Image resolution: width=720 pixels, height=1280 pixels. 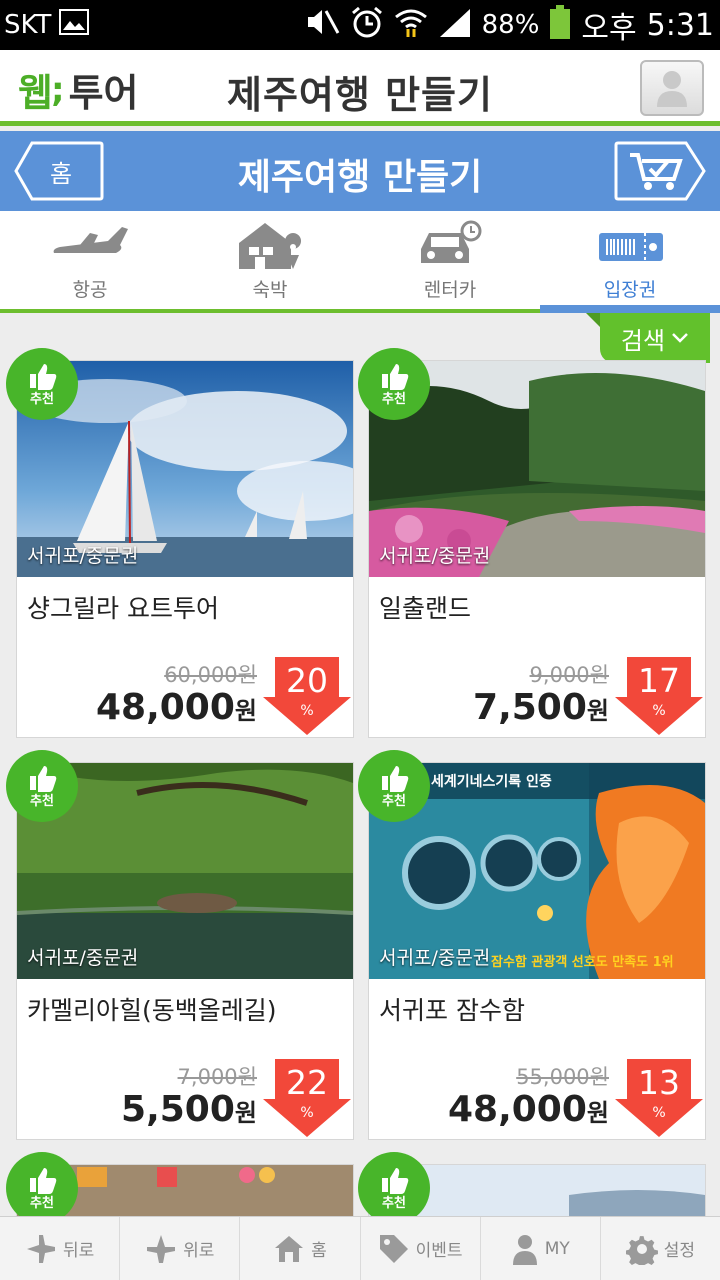 What do you see at coordinates (660, 1248) in the screenshot?
I see `settings-button: 설정` at bounding box center [660, 1248].